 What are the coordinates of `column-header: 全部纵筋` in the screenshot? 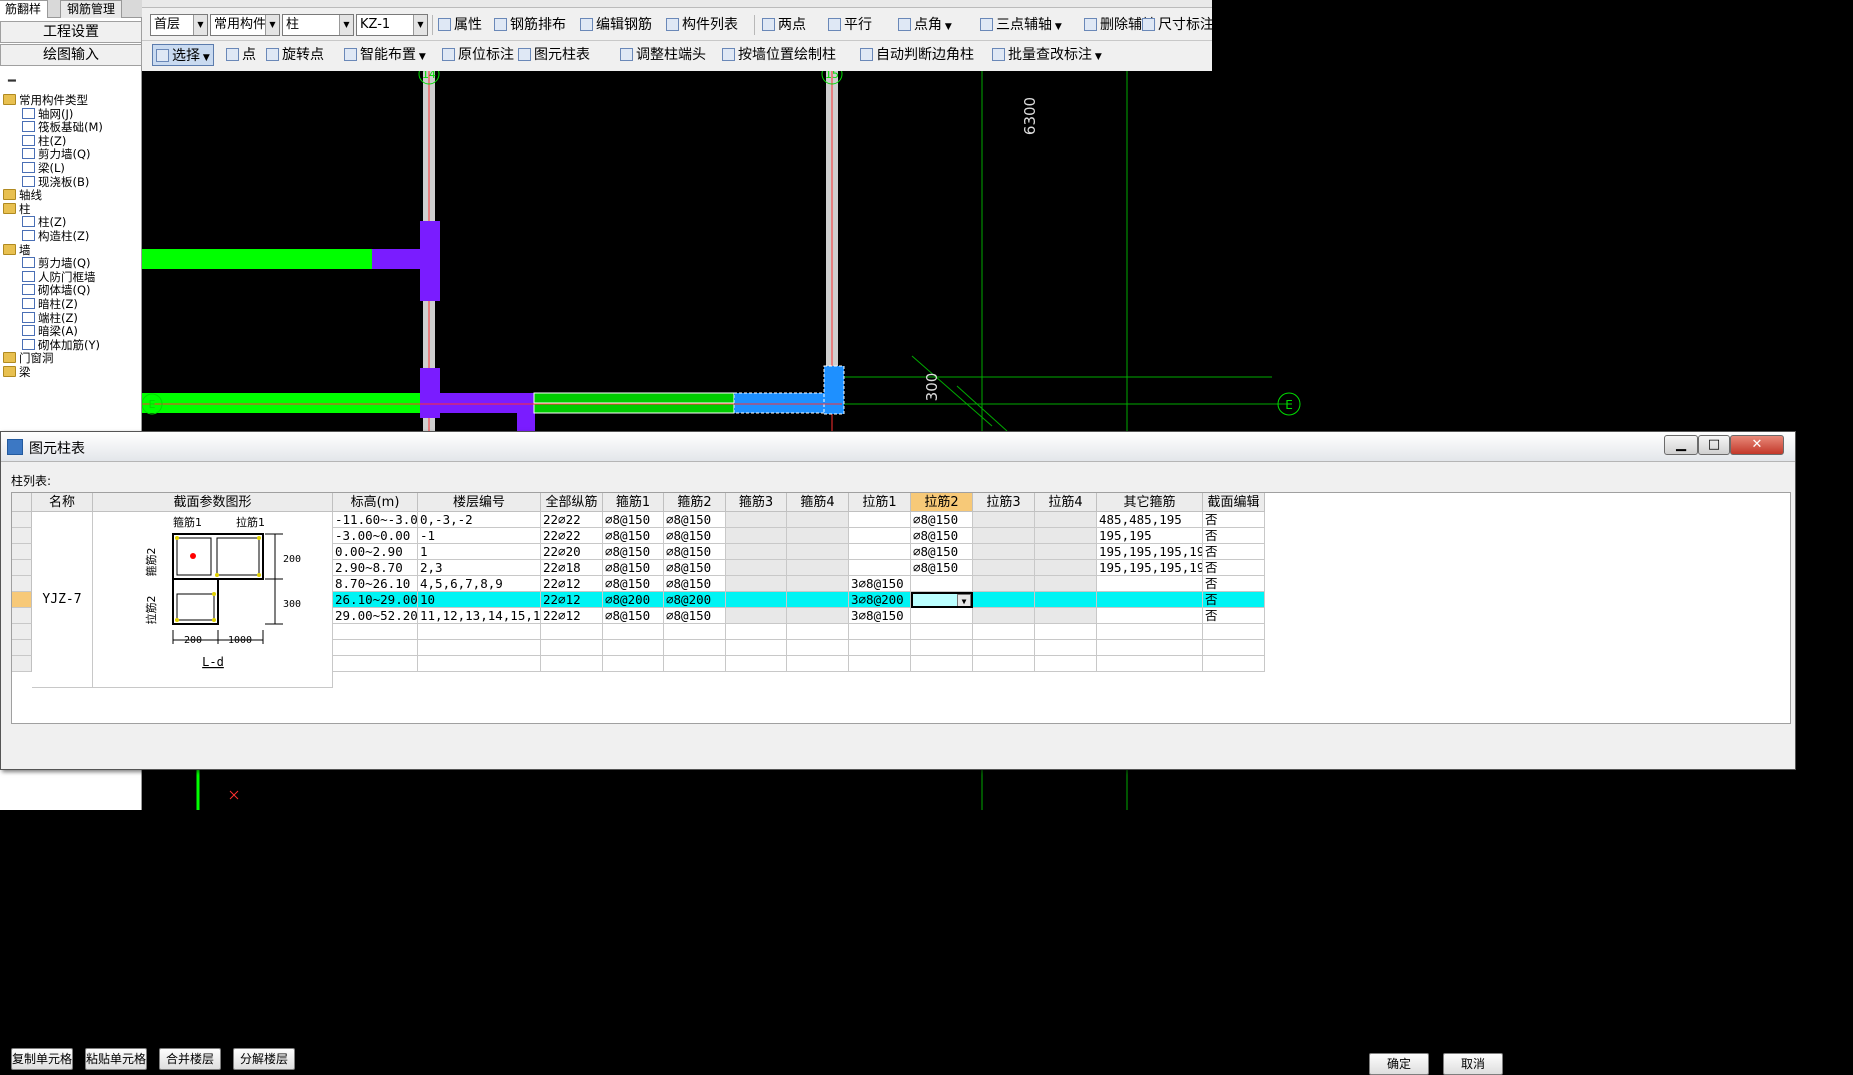 It's located at (572, 502).